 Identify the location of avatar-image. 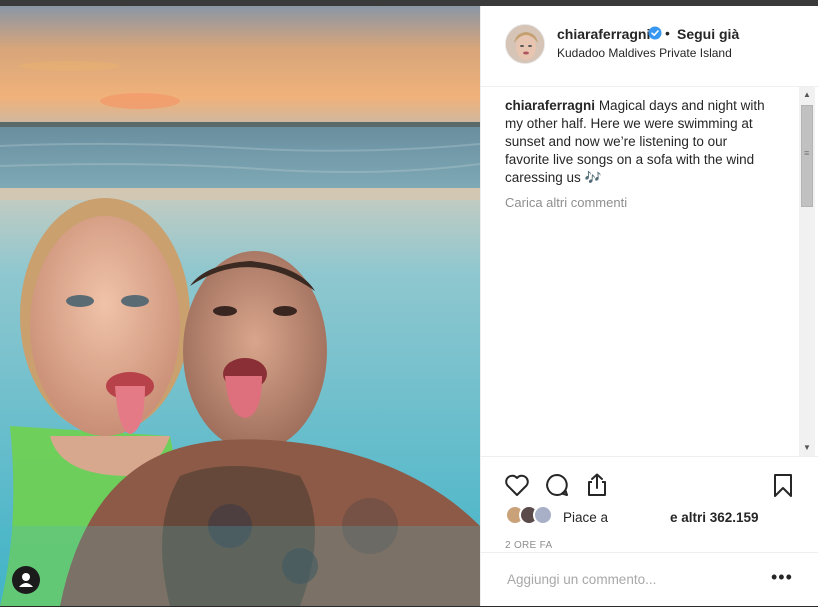
(525, 44).